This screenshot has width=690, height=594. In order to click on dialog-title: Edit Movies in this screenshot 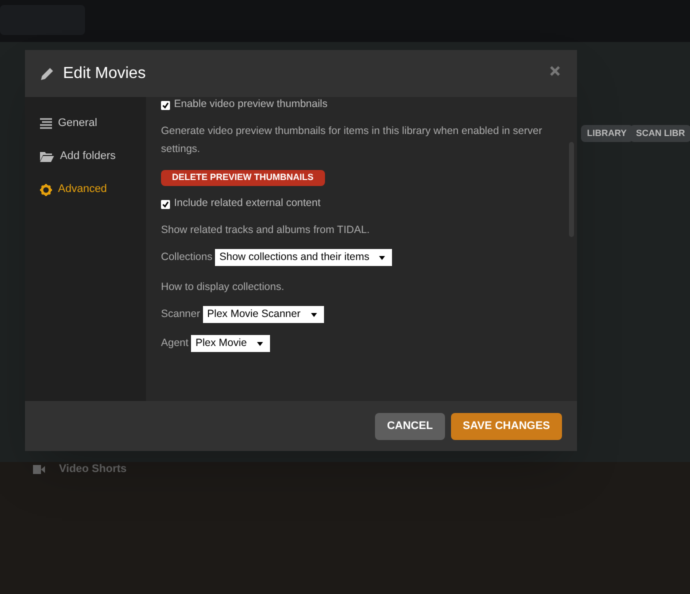, I will do `click(104, 74)`.